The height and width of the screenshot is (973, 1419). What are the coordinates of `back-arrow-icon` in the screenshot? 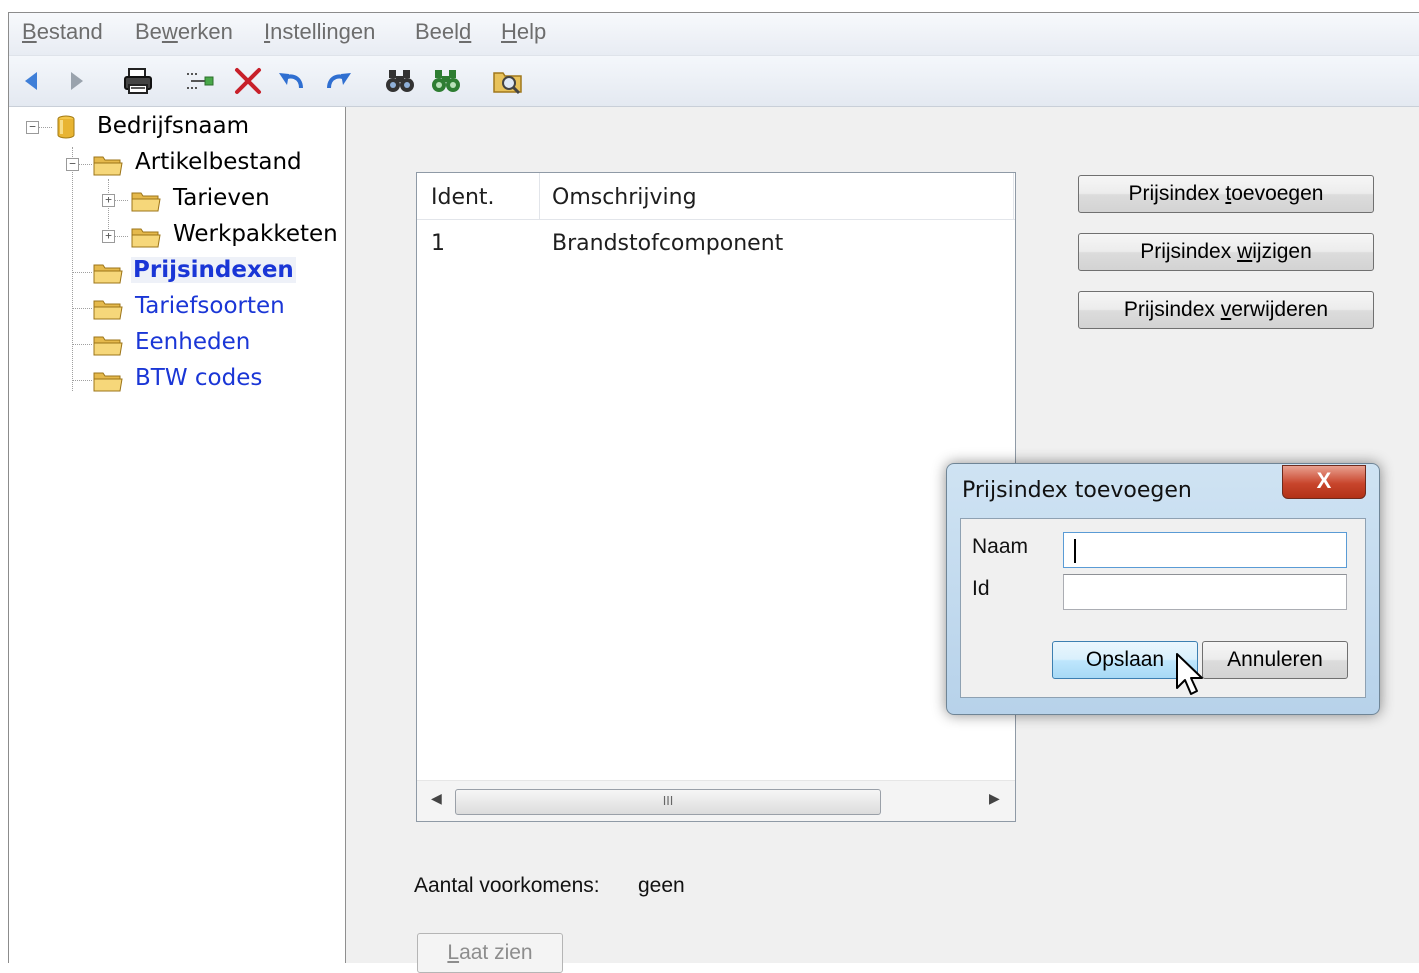 It's located at (32, 81).